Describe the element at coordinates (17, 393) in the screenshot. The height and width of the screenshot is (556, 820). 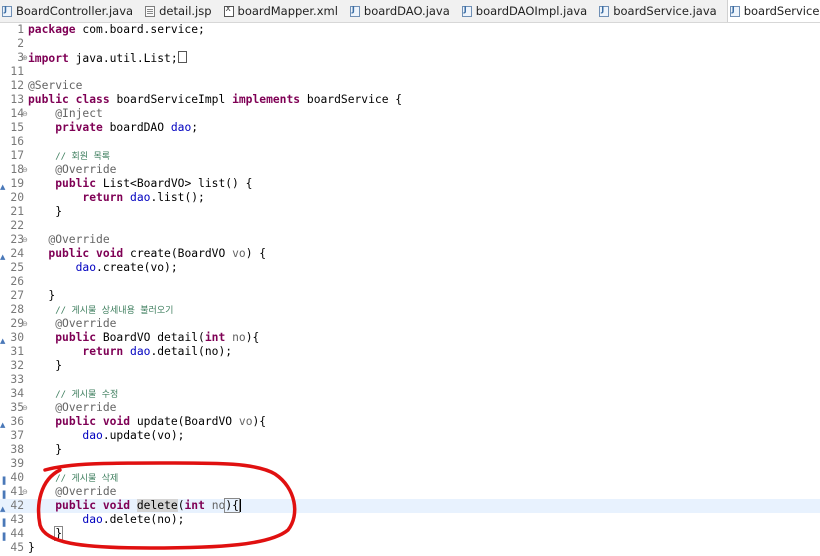
I see `line-number: 34` at that location.